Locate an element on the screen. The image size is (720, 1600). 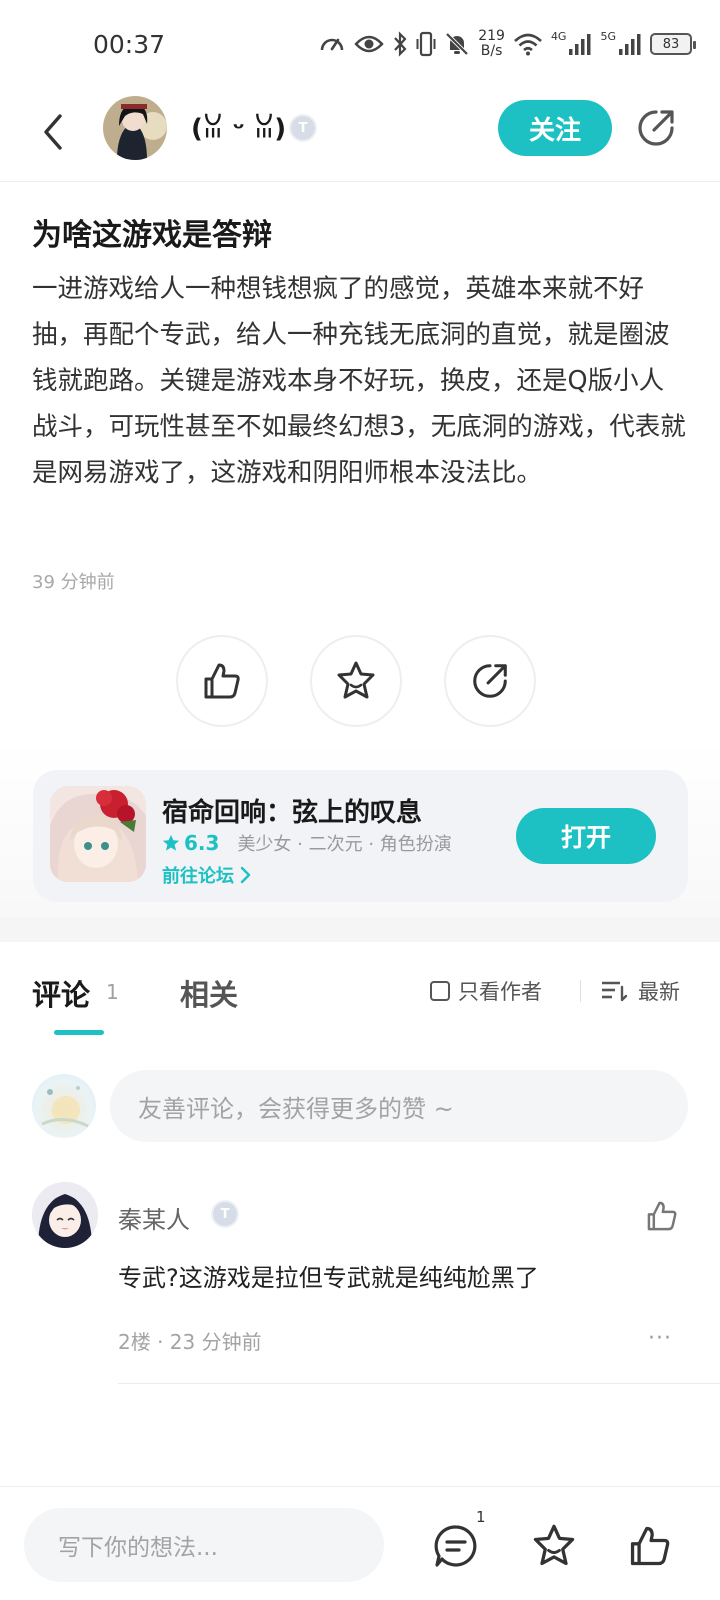
tab-separator is located at coordinates (580, 991).